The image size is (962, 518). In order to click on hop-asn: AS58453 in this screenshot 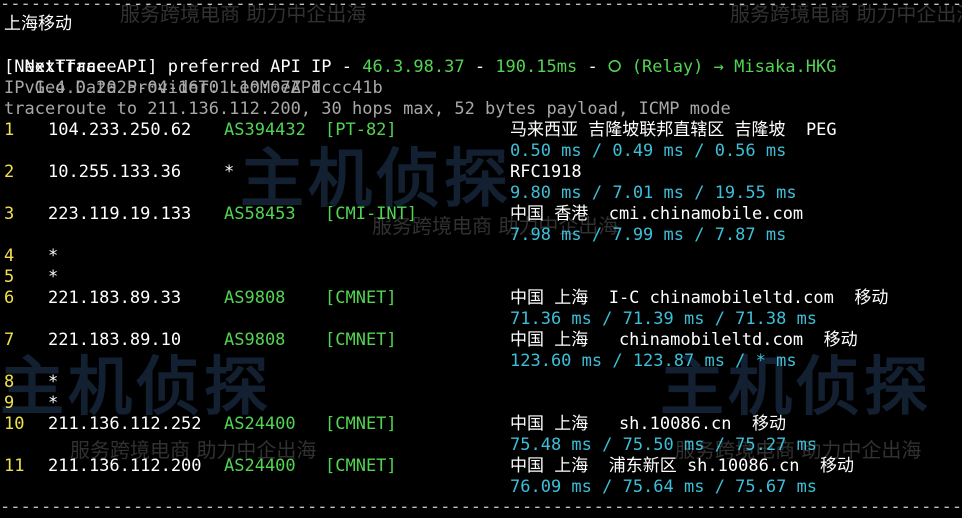, I will do `click(260, 214)`.